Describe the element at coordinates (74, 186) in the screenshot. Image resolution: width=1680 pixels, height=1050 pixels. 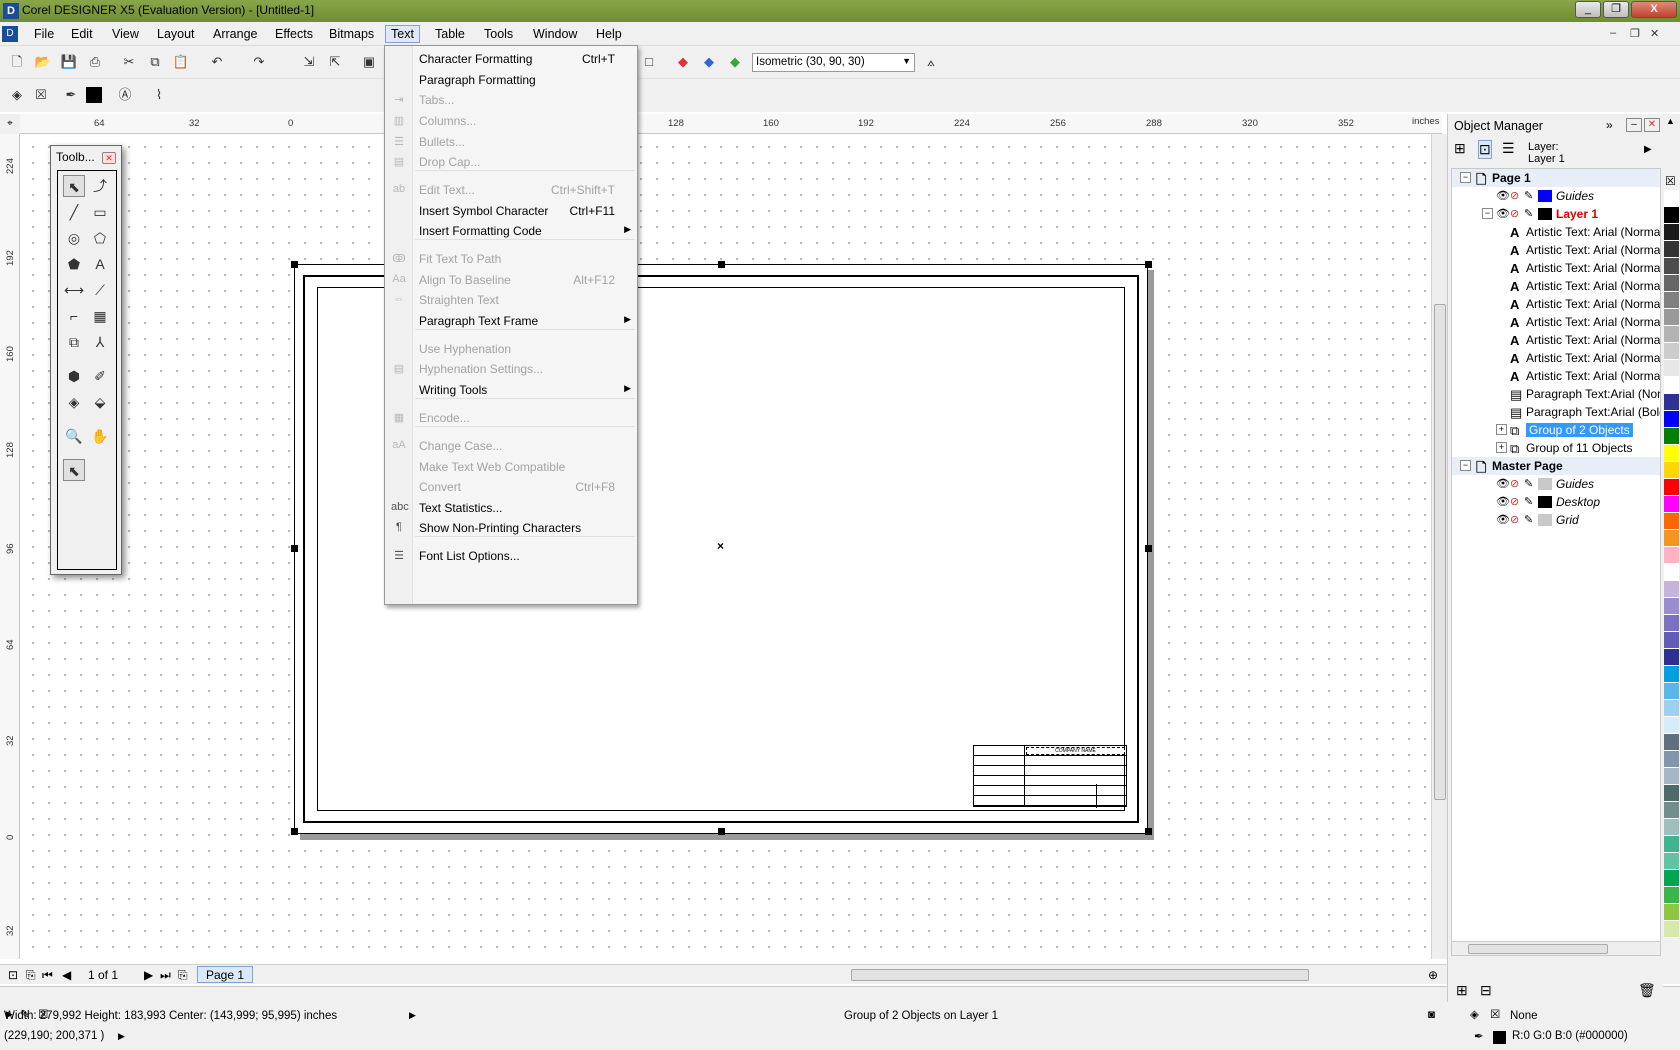
I see `pick-tool-icon: ⬉` at that location.